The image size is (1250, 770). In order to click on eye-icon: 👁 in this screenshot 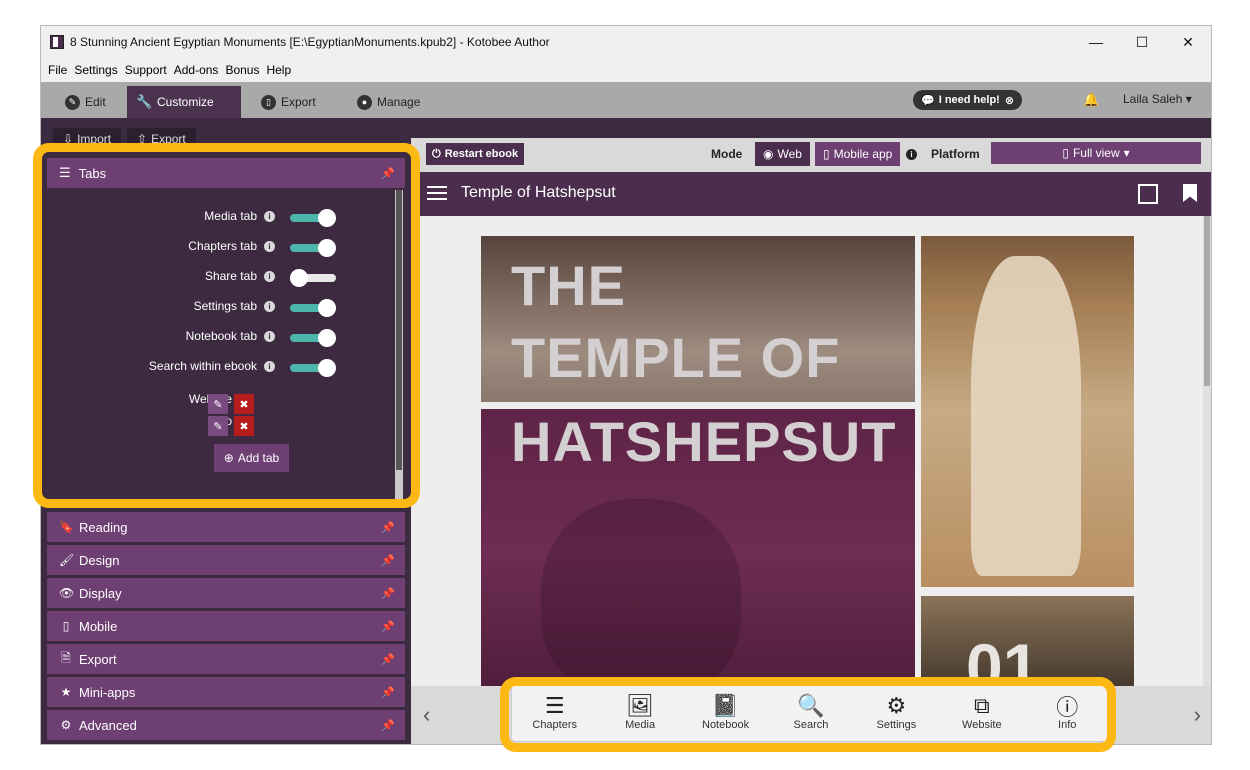, I will do `click(67, 593)`.